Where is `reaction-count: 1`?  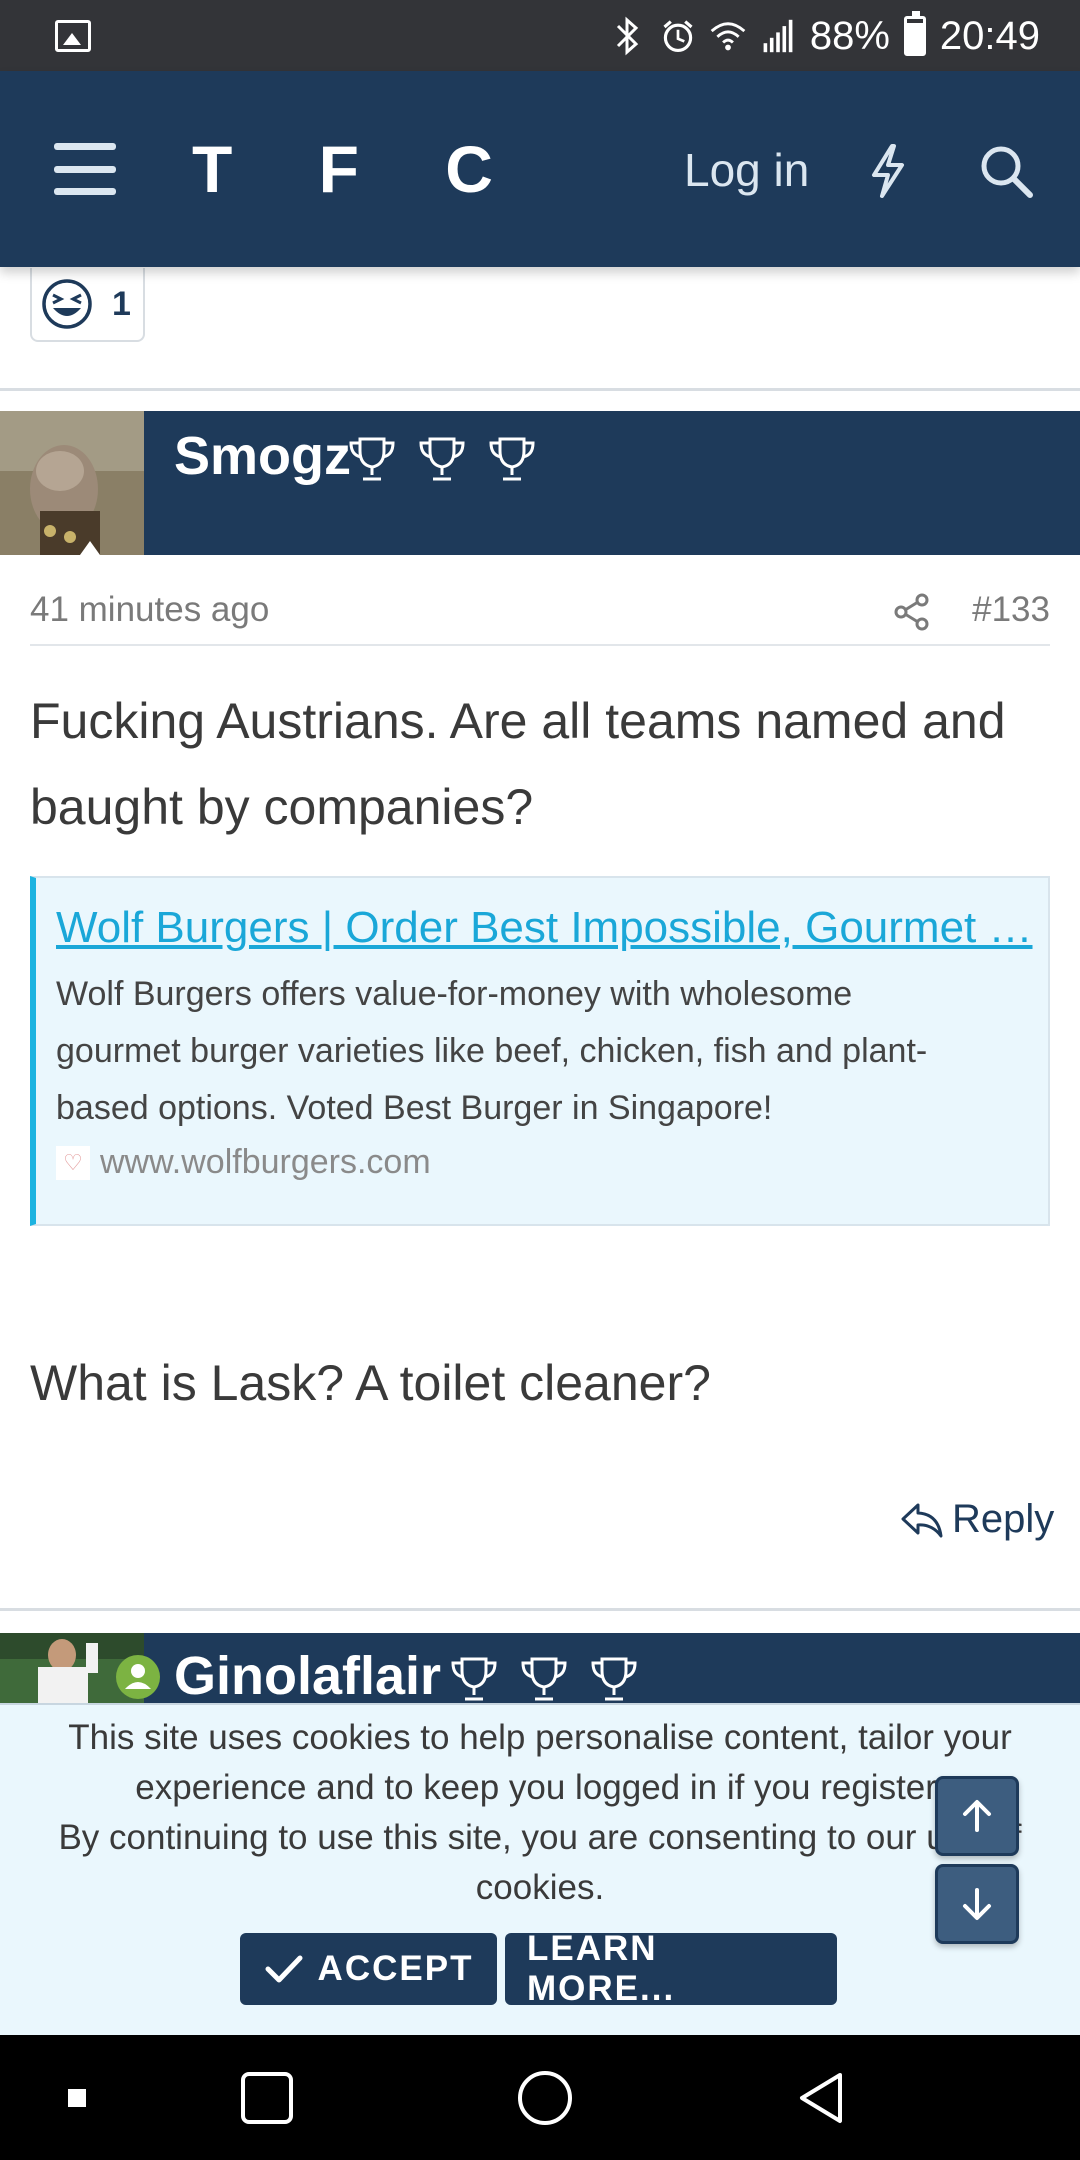
reaction-count: 1 is located at coordinates (121, 303).